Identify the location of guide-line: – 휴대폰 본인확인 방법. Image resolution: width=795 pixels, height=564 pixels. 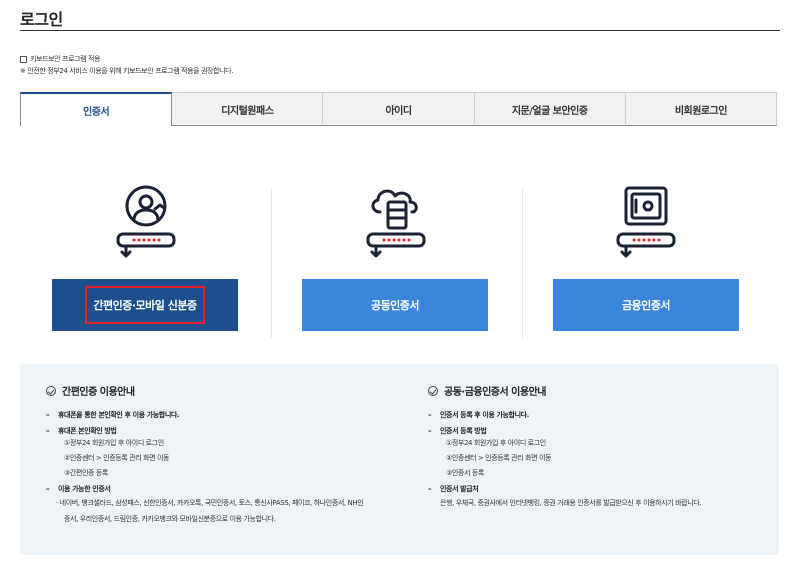
(81, 431).